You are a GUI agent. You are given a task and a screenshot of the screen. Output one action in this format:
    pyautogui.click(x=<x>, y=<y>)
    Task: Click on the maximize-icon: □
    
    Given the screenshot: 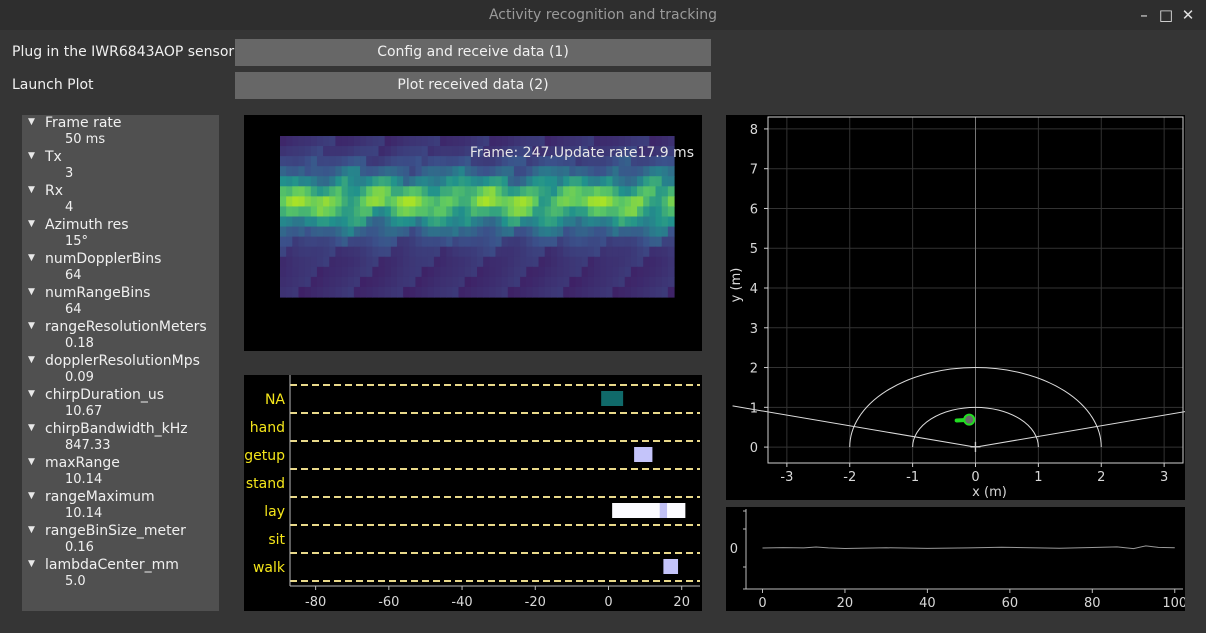 What is the action you would take?
    pyautogui.click(x=1166, y=15)
    